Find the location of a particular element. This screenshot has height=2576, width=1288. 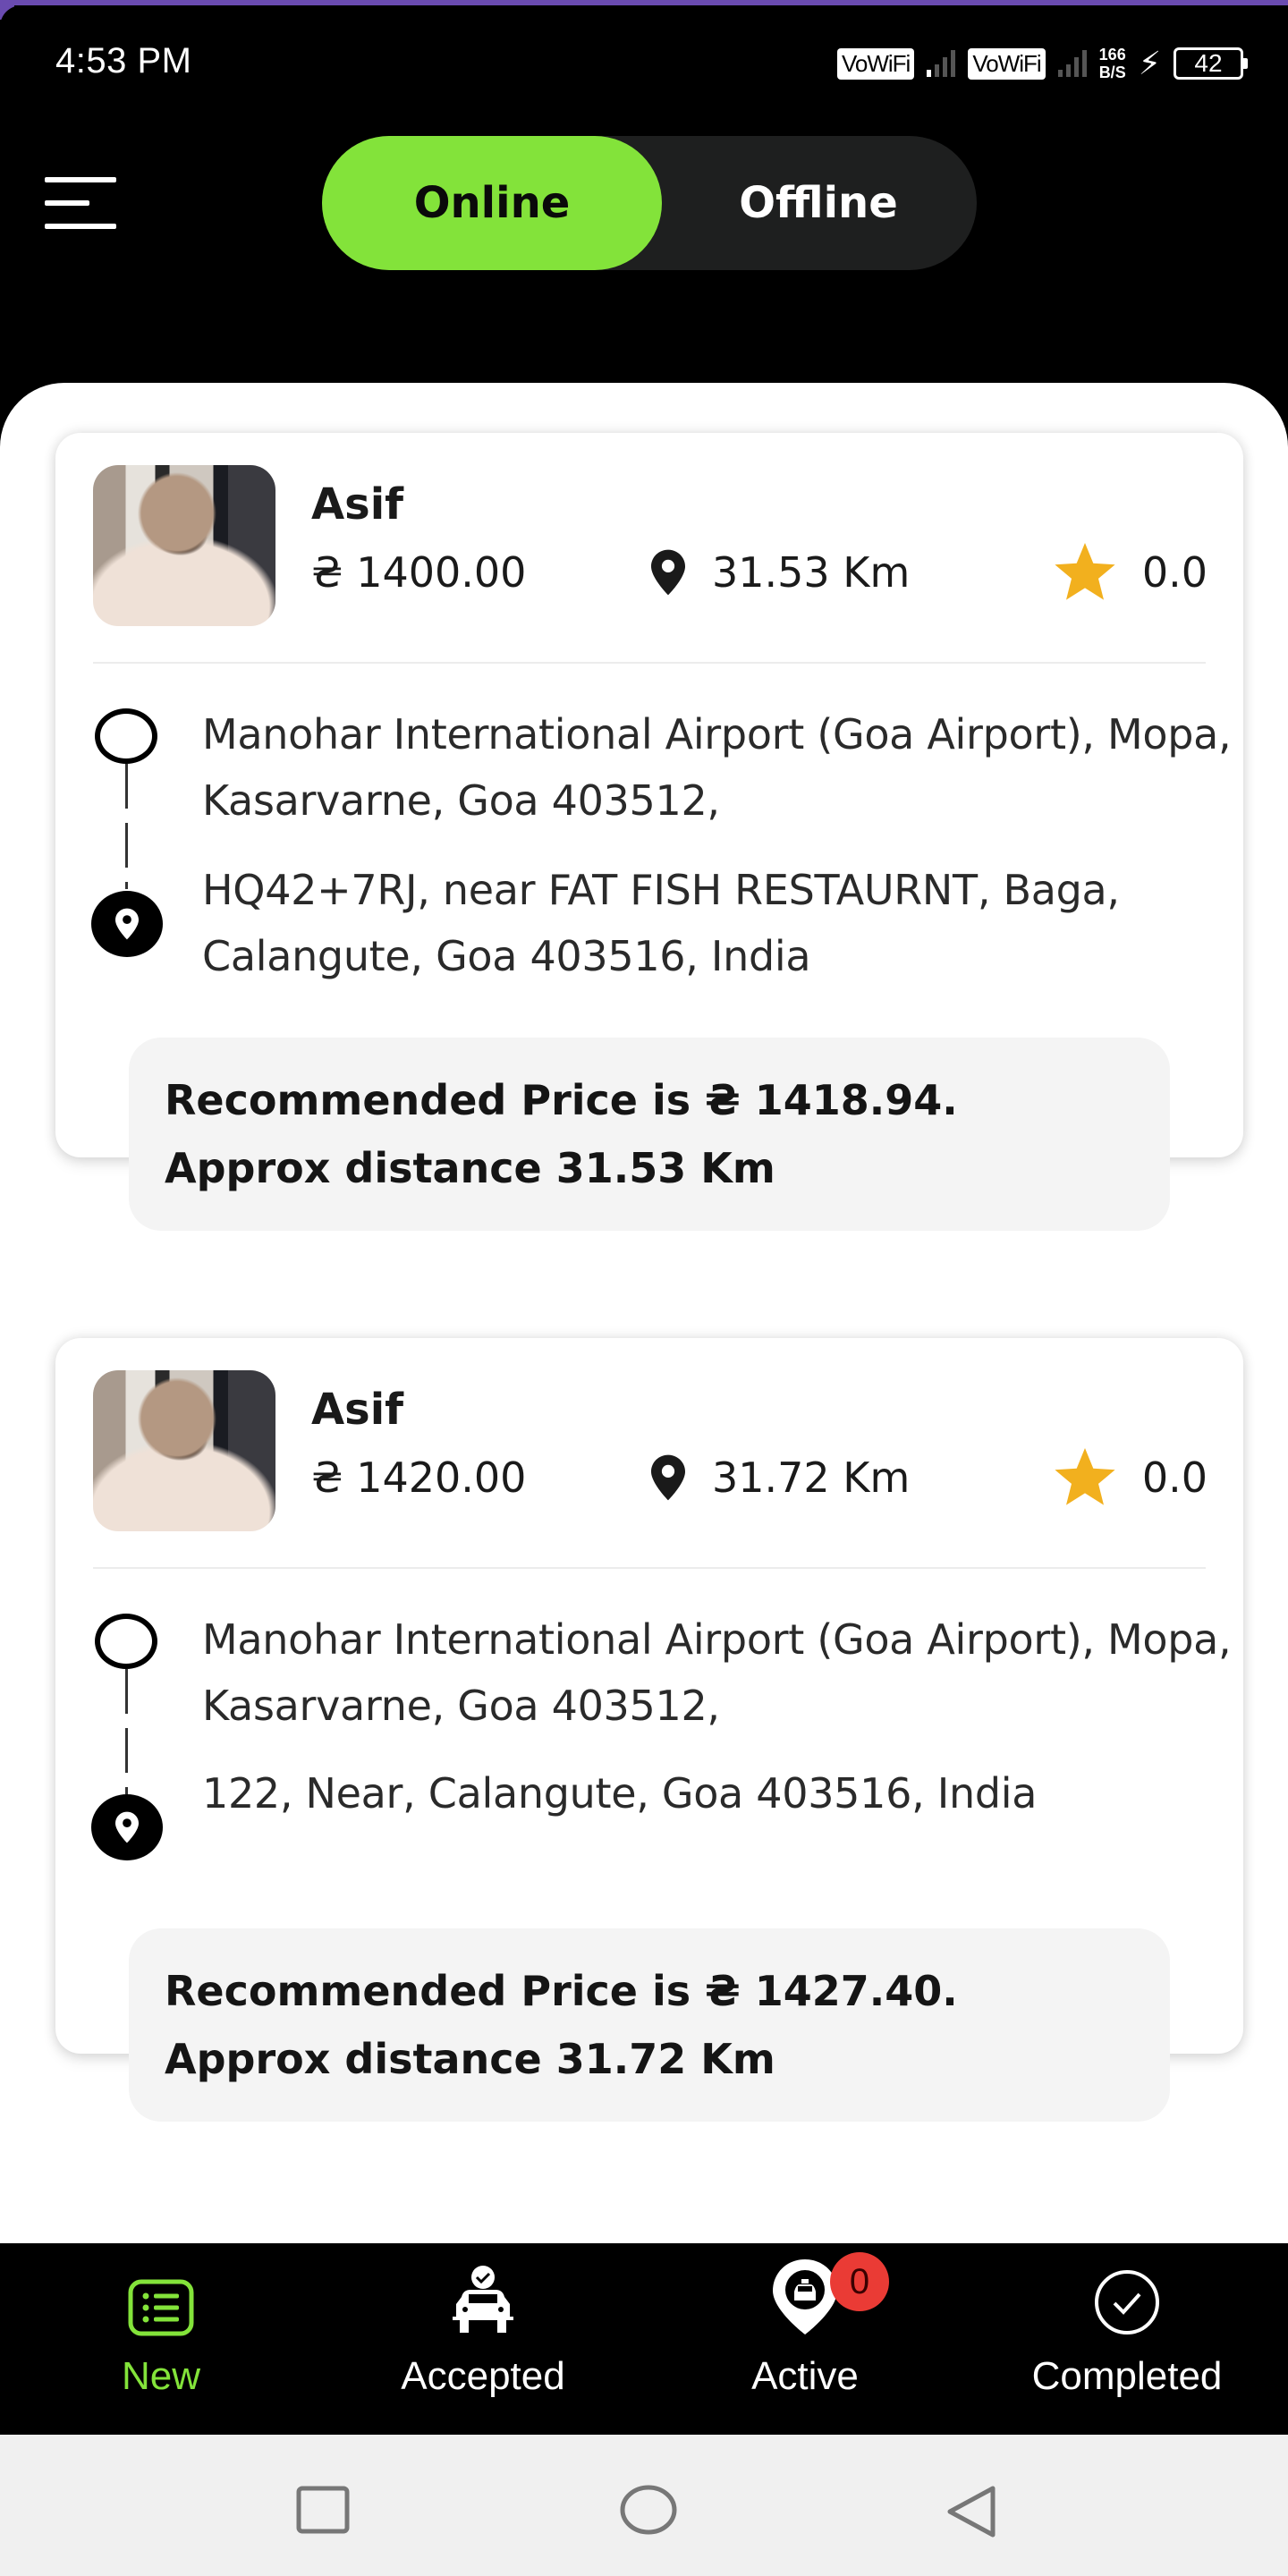

nav-tab-completed: Completed is located at coordinates (1127, 2339).